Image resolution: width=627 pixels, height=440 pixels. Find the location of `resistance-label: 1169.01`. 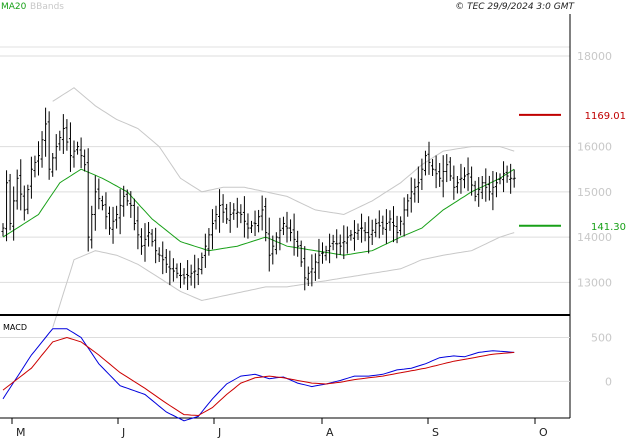

resistance-label: 1169.01 is located at coordinates (605, 116).